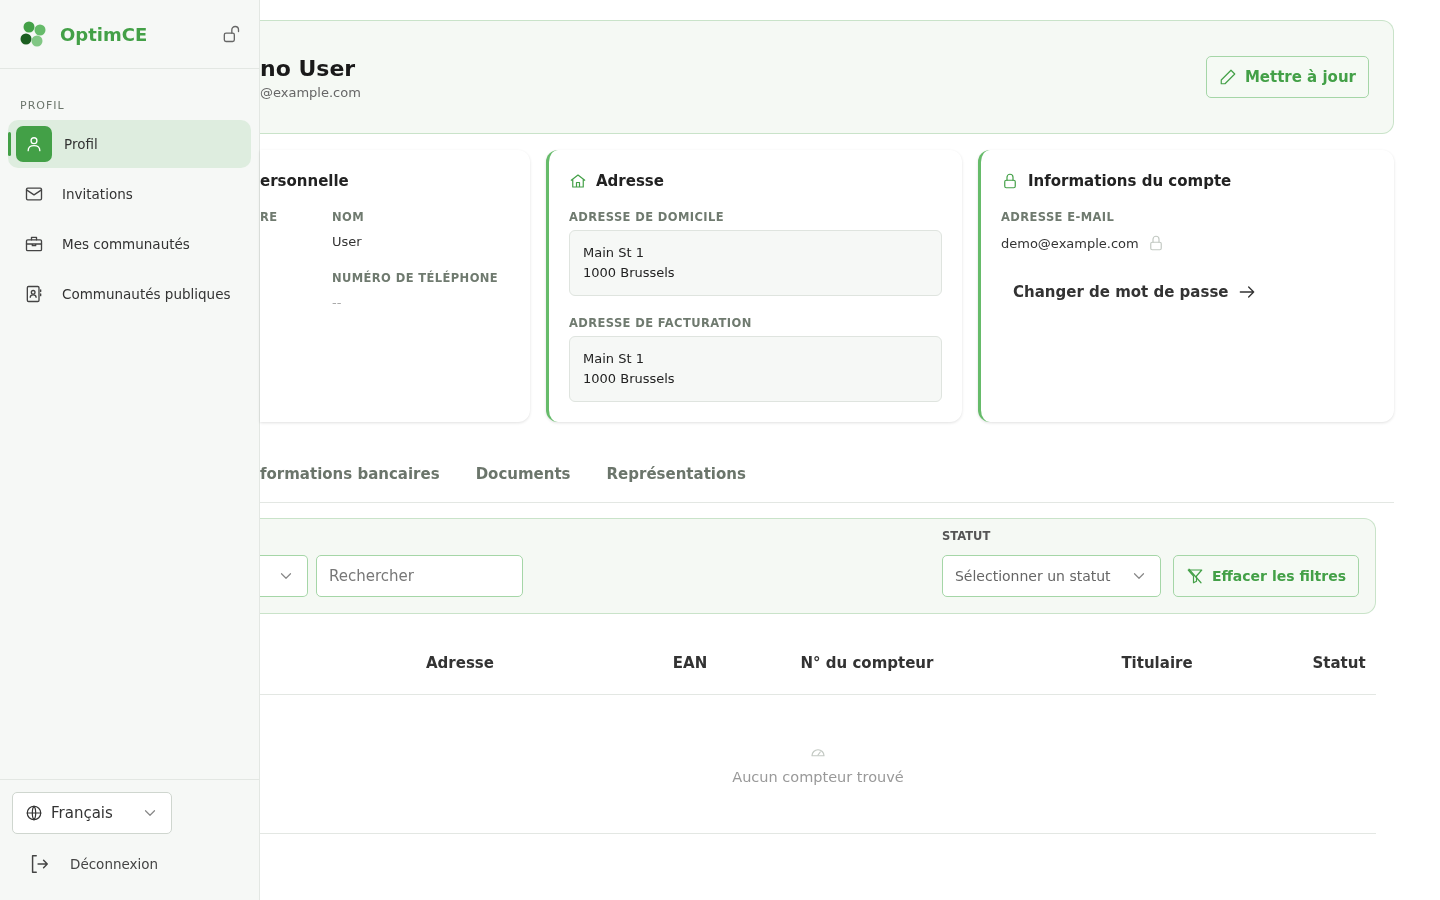 Image resolution: width=1440 pixels, height=900 pixels. Describe the element at coordinates (578, 181) in the screenshot. I see `house-icon` at that location.